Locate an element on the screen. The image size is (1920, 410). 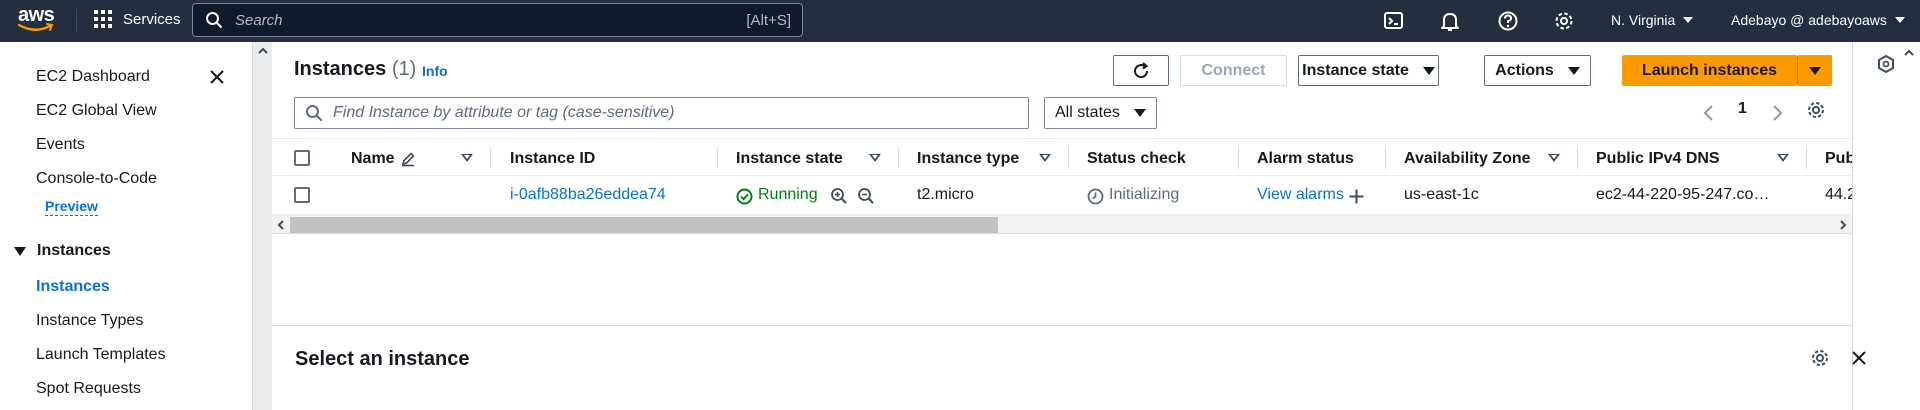
launch-instances-button: Launch instances is located at coordinates (1709, 70).